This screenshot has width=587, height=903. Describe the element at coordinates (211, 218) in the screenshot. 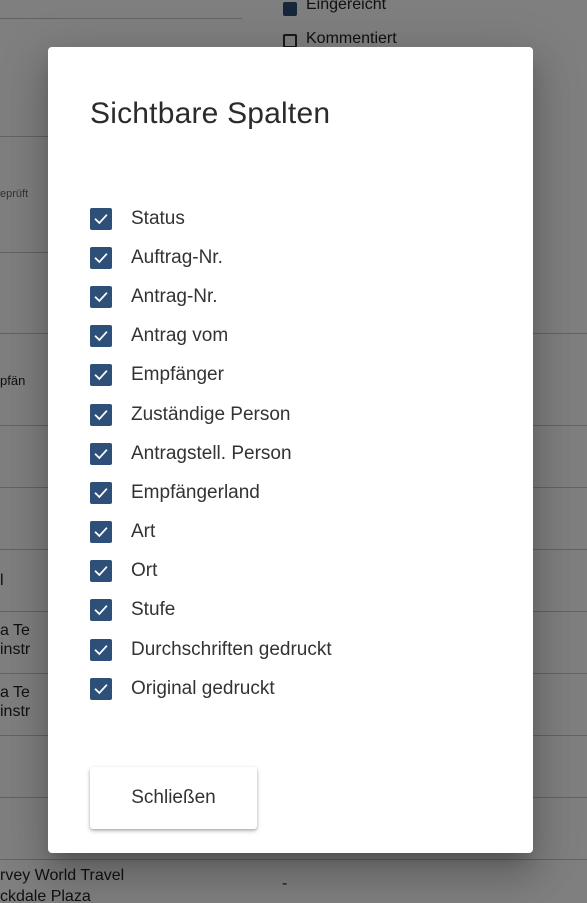

I see `column-option: Status` at that location.